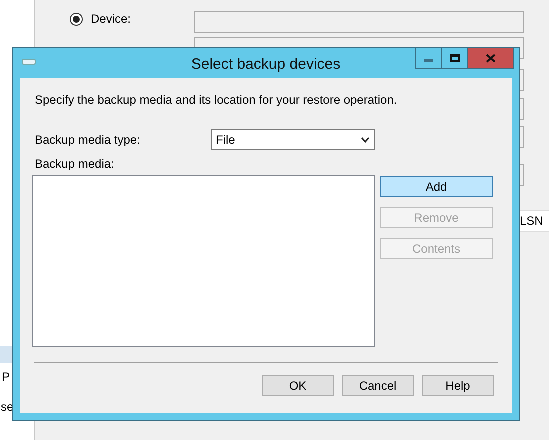 The height and width of the screenshot is (440, 549). I want to click on minimize-icon, so click(428, 60).